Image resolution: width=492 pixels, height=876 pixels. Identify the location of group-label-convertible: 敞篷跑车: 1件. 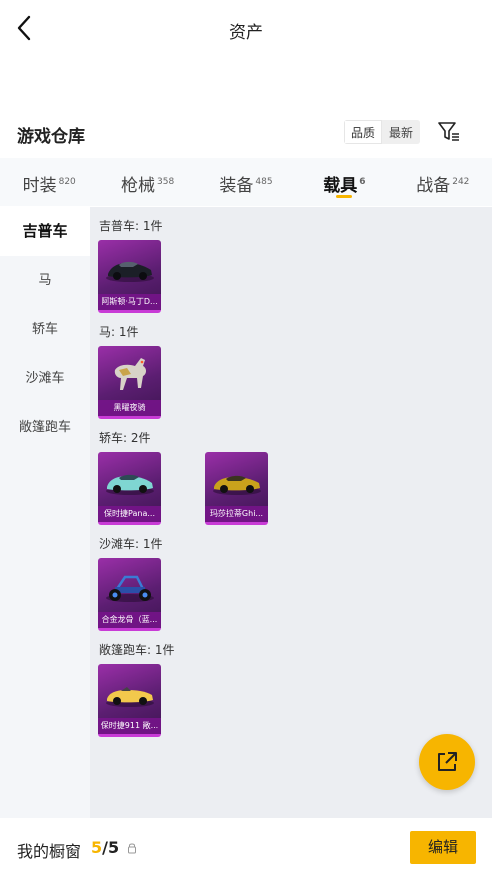
(137, 650).